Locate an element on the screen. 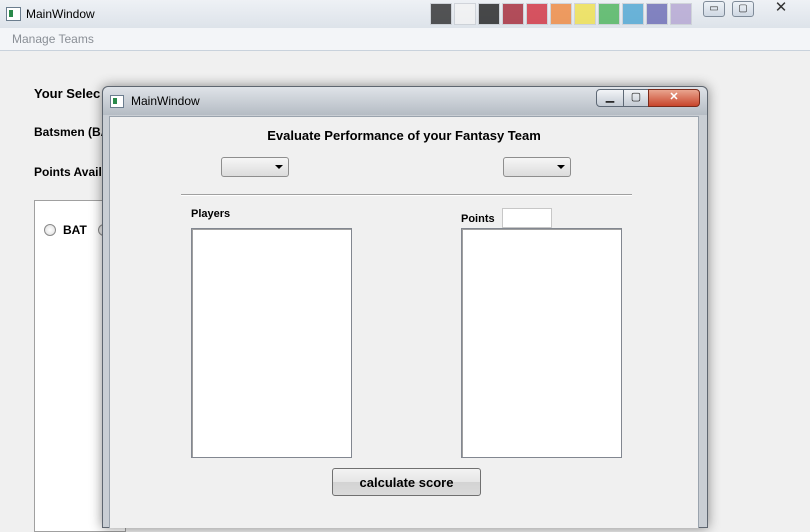 This screenshot has width=810, height=532. main-menubar is located at coordinates (405, 39).